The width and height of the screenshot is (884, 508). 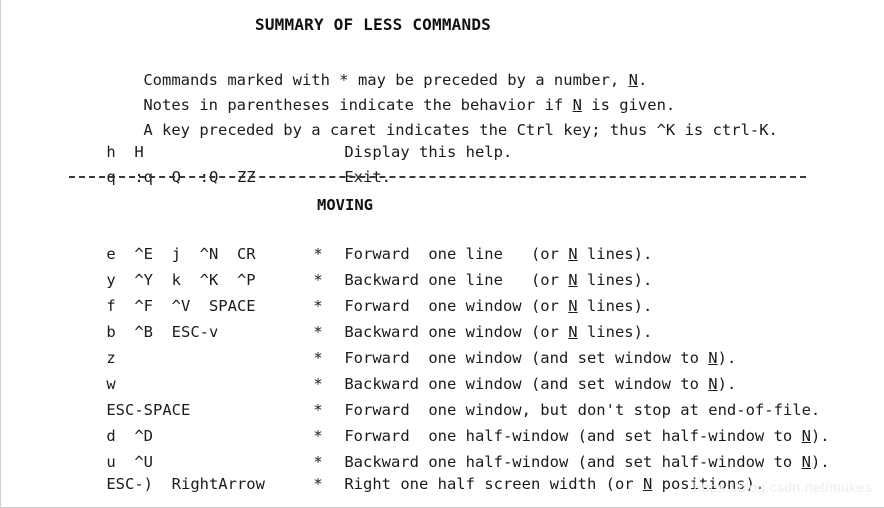 I want to click on number-placeholder-icon: N, so click(x=647, y=484).